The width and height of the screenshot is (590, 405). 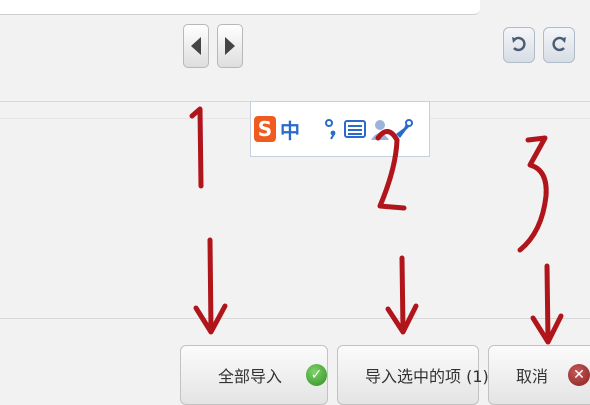 I want to click on cancel-label: 取消, so click(x=532, y=376).